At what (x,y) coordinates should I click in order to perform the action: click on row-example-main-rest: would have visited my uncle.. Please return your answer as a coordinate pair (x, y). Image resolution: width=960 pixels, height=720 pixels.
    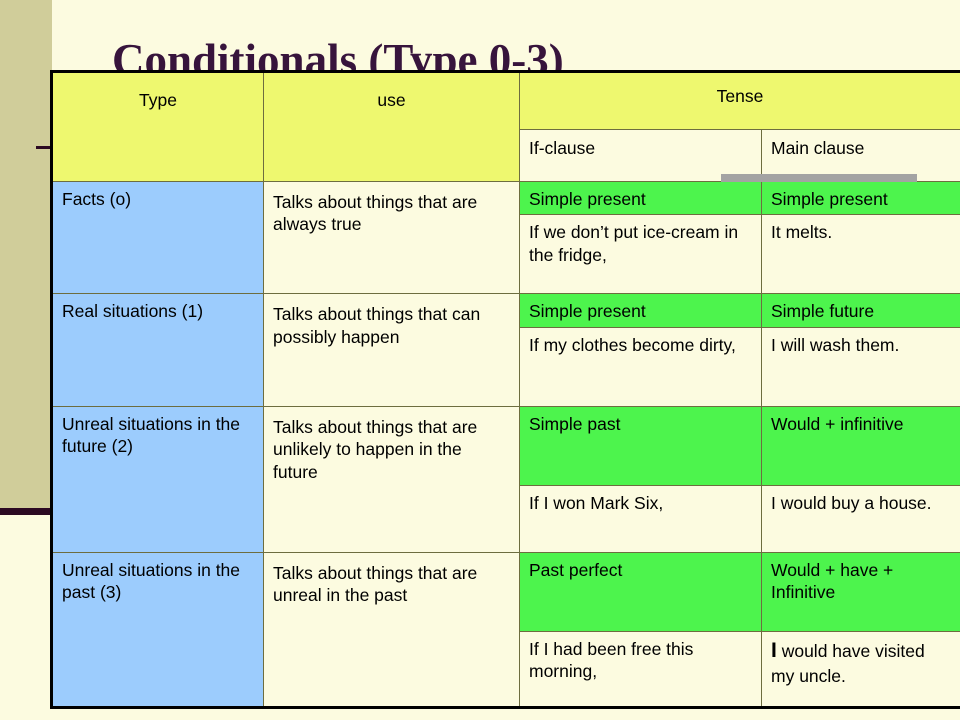
    Looking at the image, I should click on (848, 663).